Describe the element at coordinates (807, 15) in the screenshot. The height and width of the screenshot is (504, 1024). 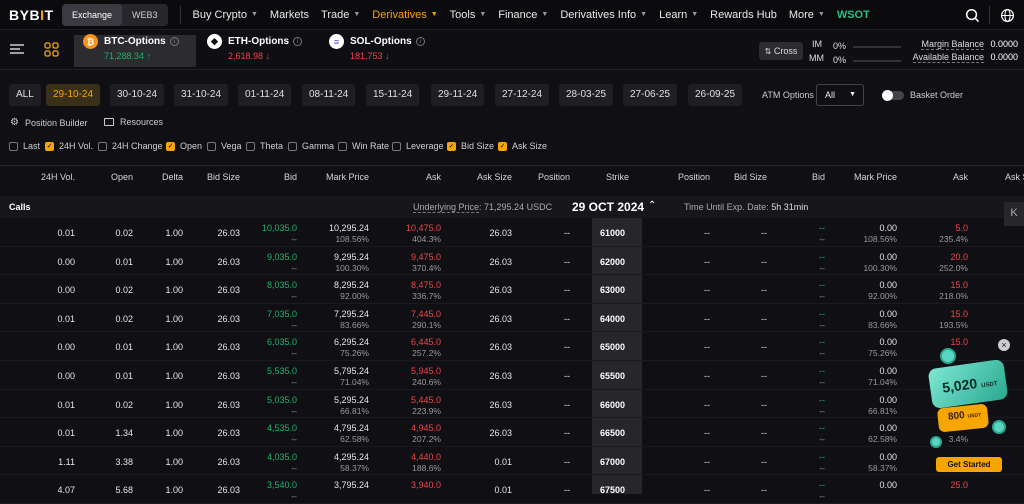
I see `nav-more: More ▼` at that location.